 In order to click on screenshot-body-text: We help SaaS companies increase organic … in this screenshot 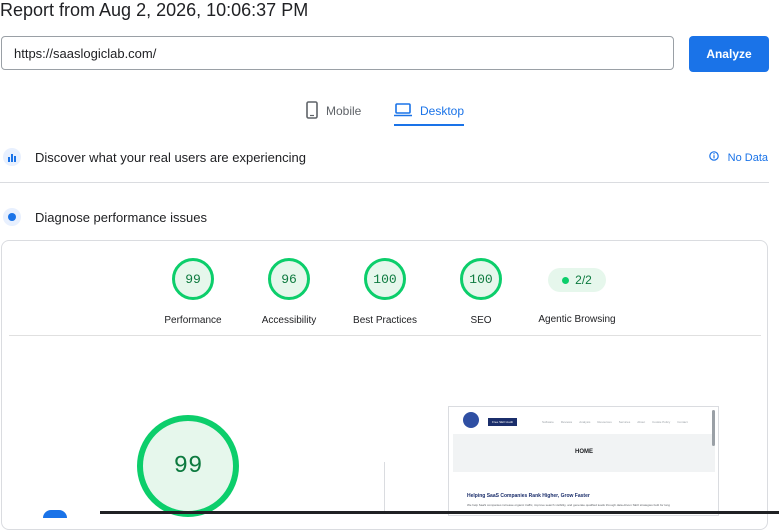, I will do `click(568, 505)`.